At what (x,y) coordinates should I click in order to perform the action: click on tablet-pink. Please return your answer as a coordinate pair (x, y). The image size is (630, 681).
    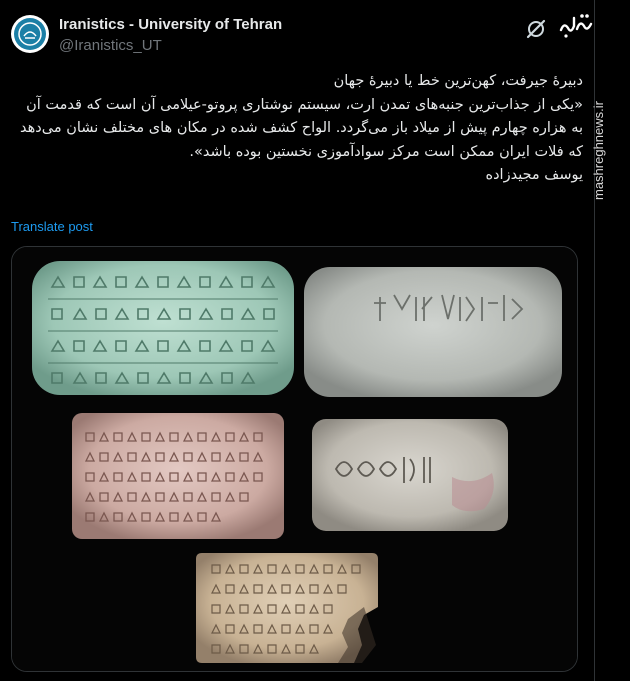
    Looking at the image, I should click on (178, 476).